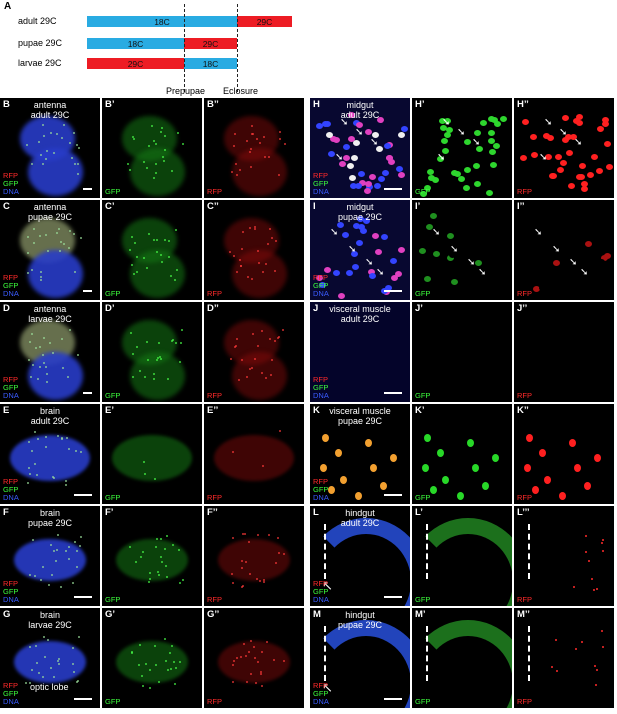 Image resolution: width=617 pixels, height=714 pixels. I want to click on image-tile-left-4-0: Fbrain pupae 29C RFP GFP DNA, so click(50, 556).